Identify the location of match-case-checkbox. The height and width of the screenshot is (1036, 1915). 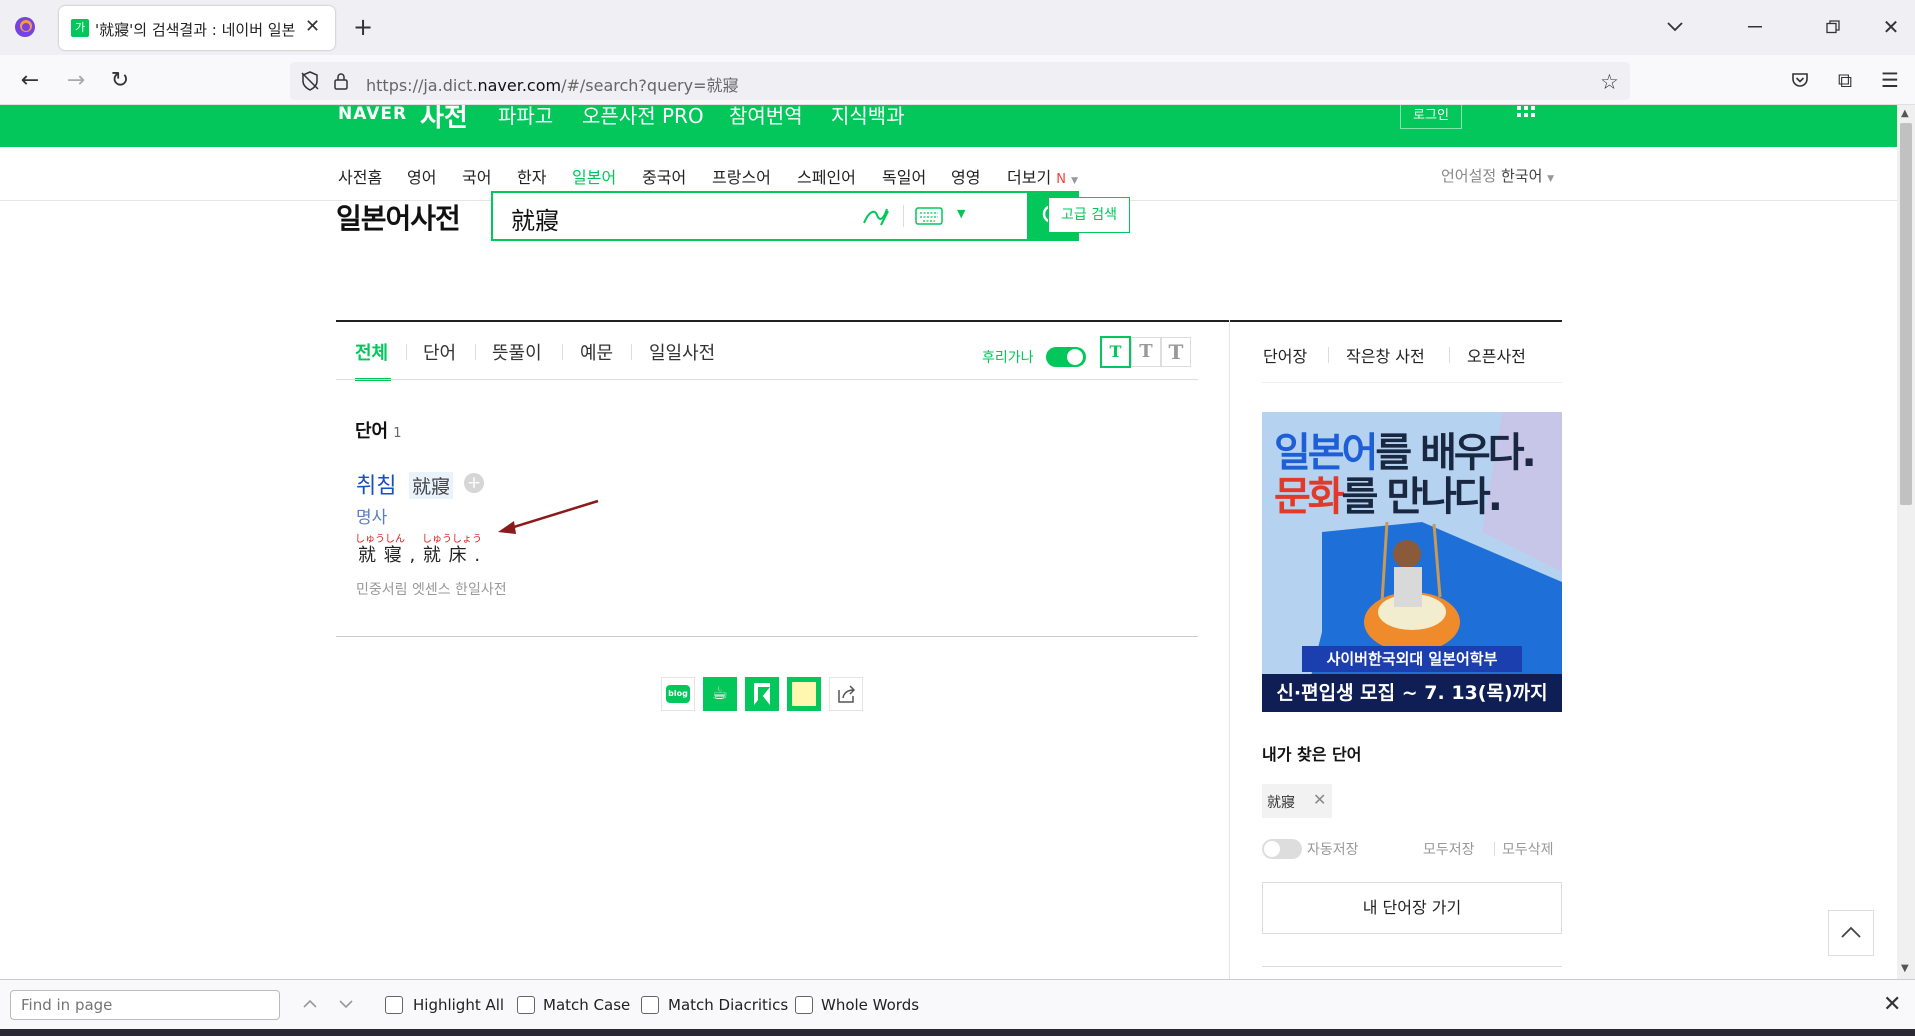
(526, 1005).